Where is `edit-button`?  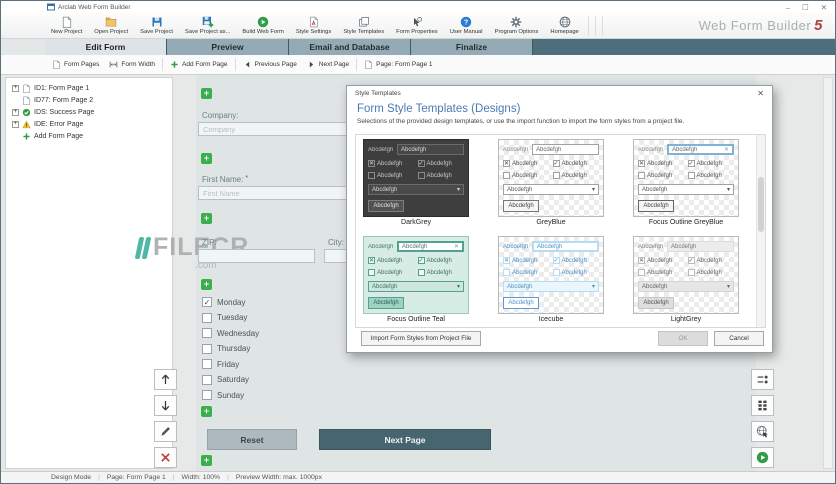
edit-button is located at coordinates (165, 431).